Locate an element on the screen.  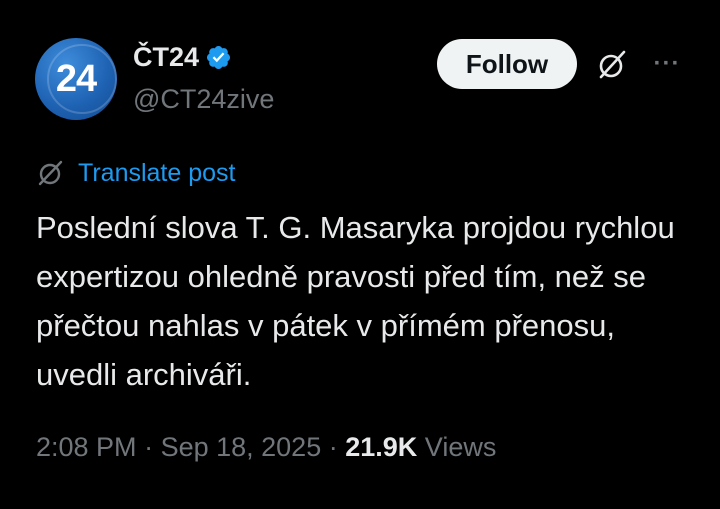
more-horizontal-icon: ··· is located at coordinates (667, 64).